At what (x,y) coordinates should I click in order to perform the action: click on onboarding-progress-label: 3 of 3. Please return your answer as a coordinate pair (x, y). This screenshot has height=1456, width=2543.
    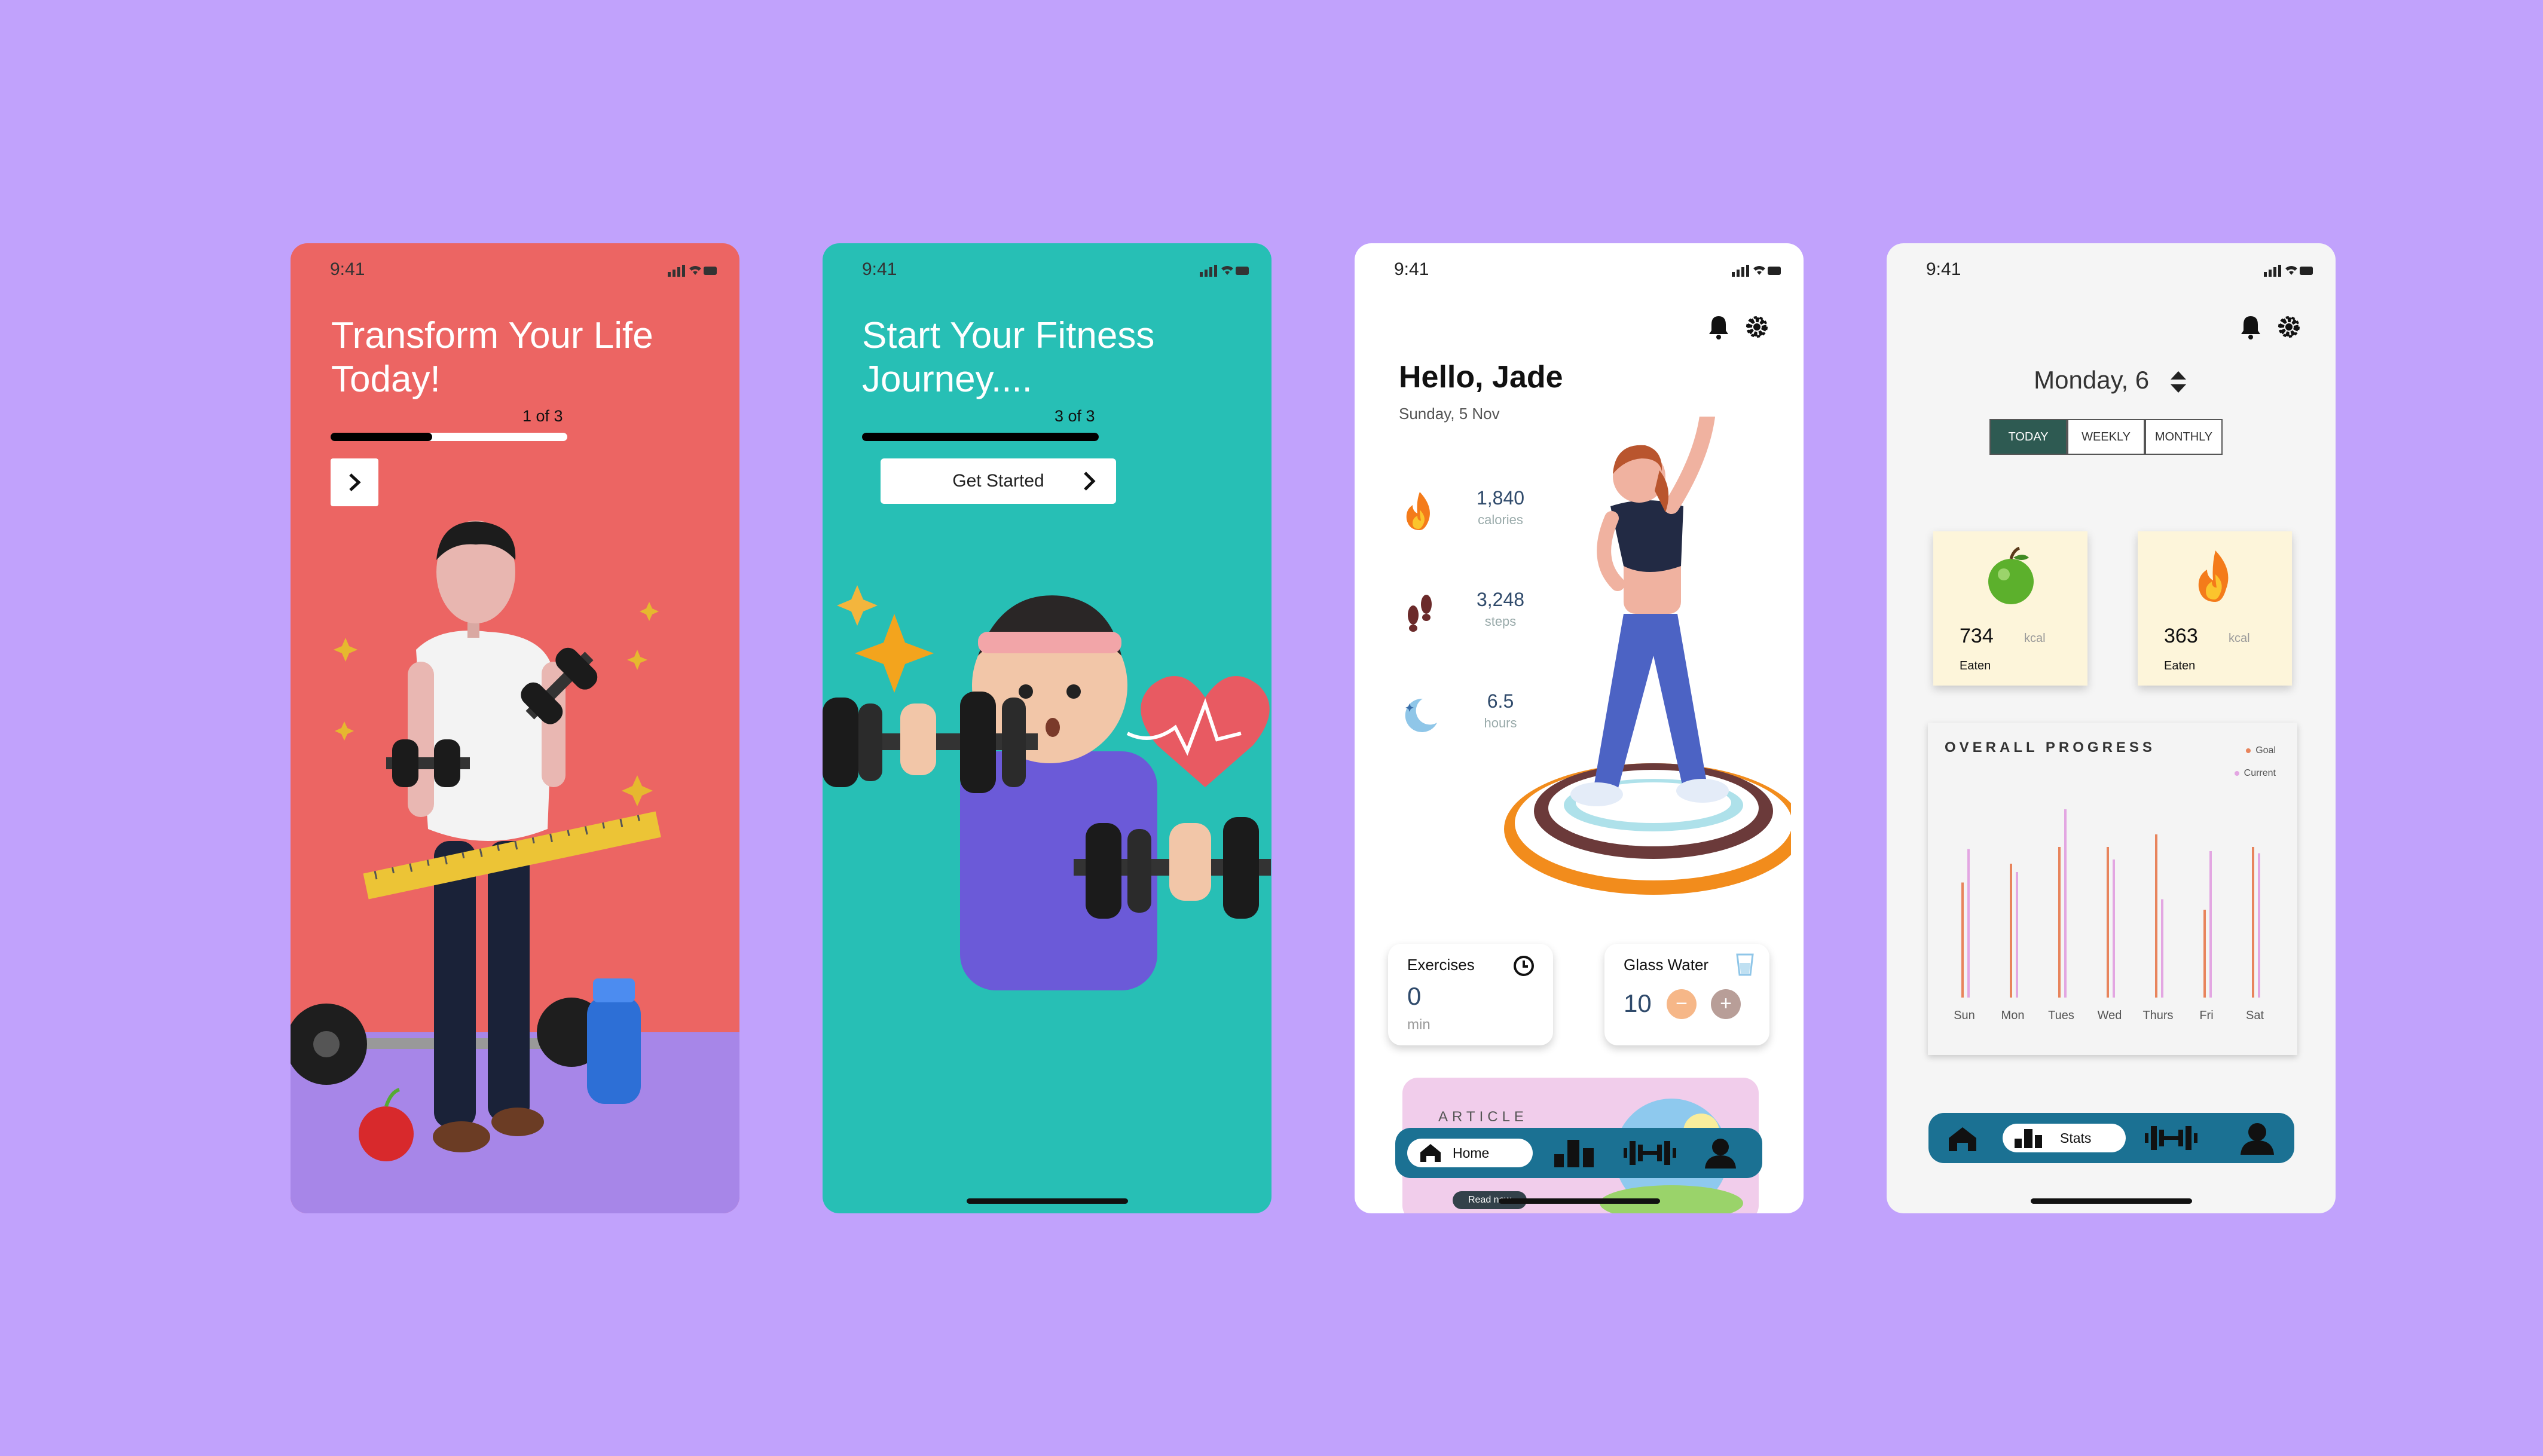
    Looking at the image, I should click on (1075, 416).